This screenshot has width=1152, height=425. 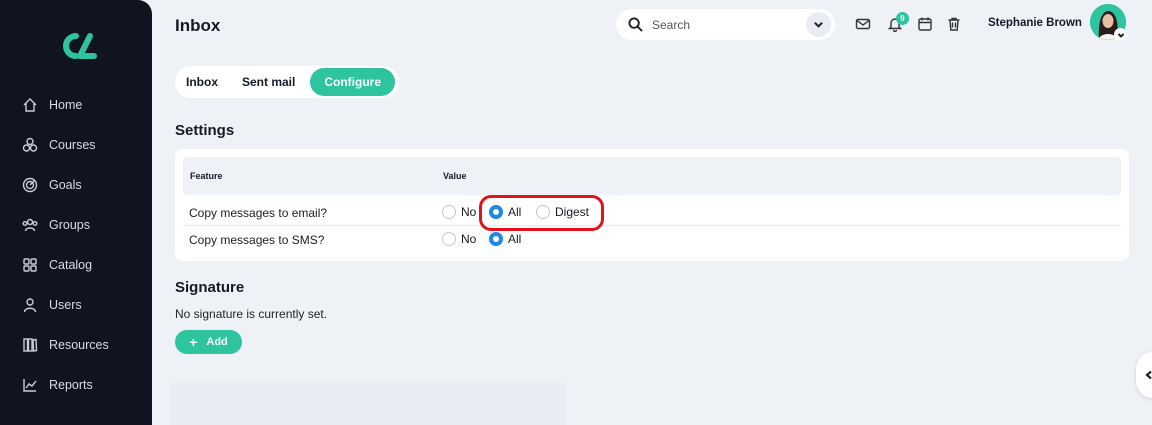 I want to click on page-title: Inbox, so click(x=198, y=25).